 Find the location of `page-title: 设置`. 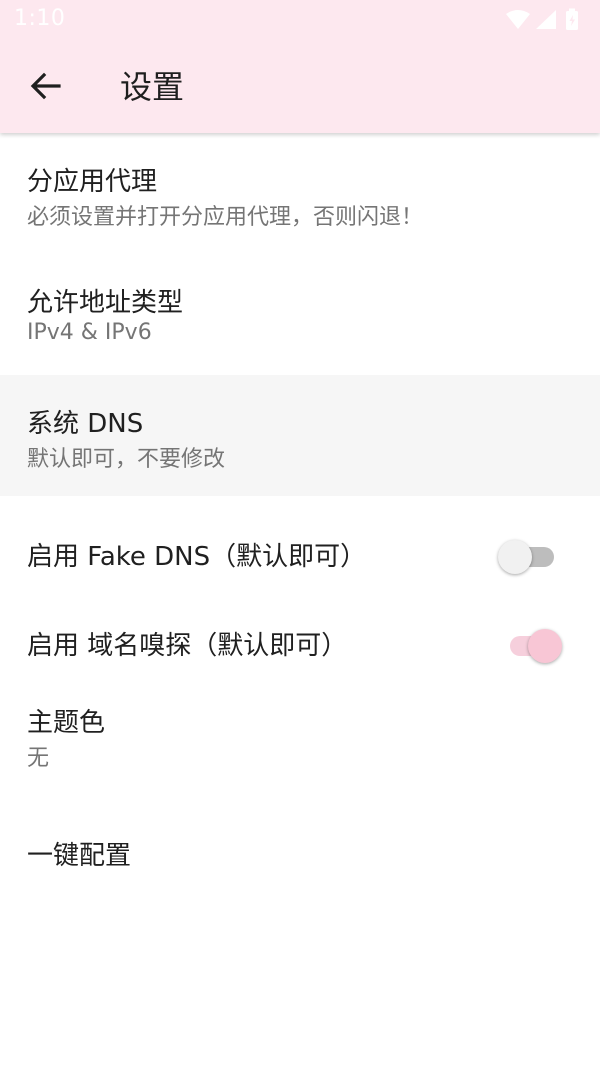

page-title: 设置 is located at coordinates (152, 87).